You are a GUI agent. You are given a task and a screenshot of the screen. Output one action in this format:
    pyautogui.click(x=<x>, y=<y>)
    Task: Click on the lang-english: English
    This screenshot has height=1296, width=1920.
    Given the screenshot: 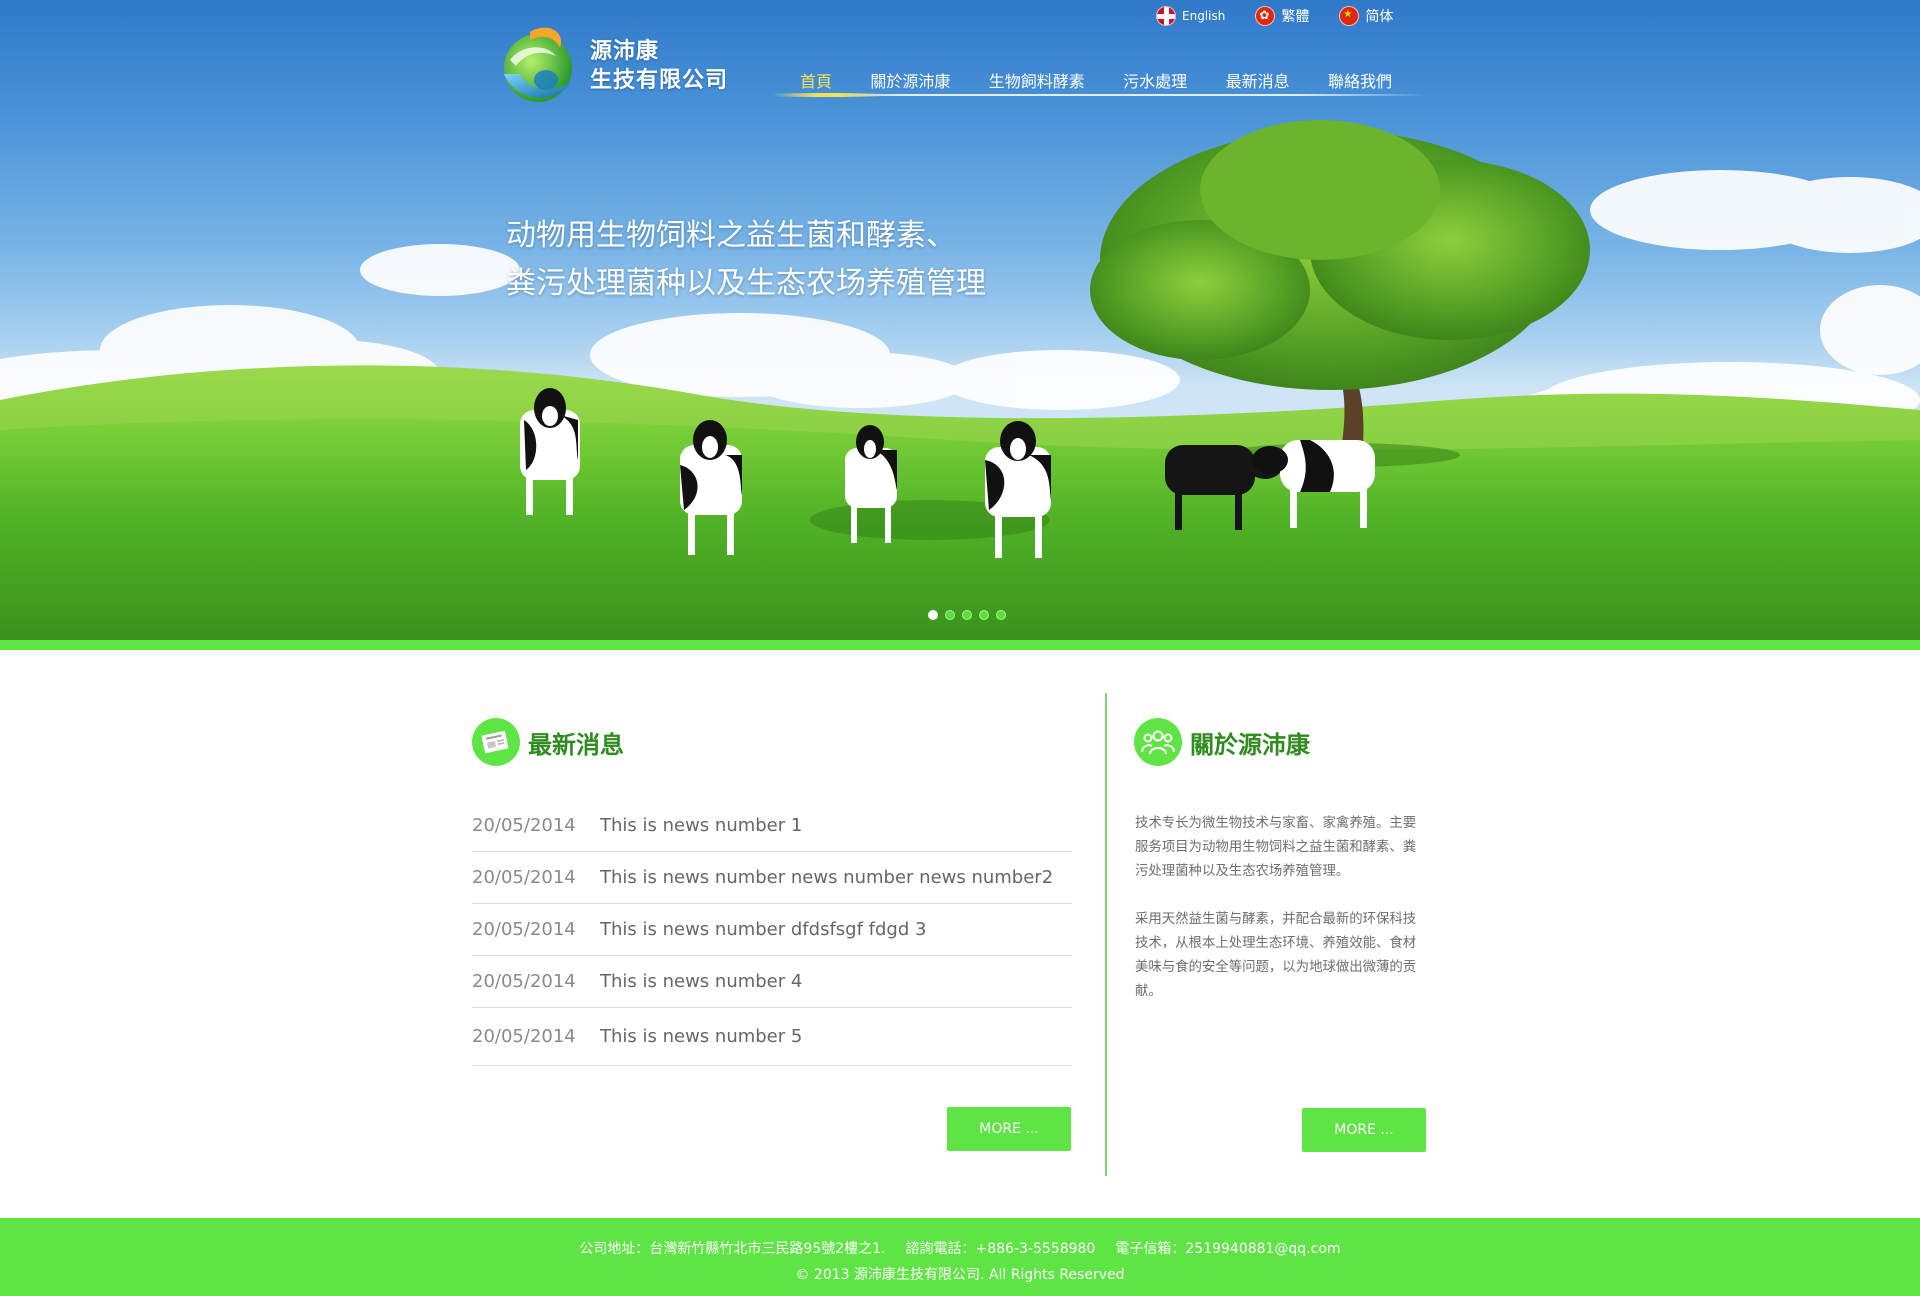 What is the action you would take?
    pyautogui.click(x=1190, y=16)
    